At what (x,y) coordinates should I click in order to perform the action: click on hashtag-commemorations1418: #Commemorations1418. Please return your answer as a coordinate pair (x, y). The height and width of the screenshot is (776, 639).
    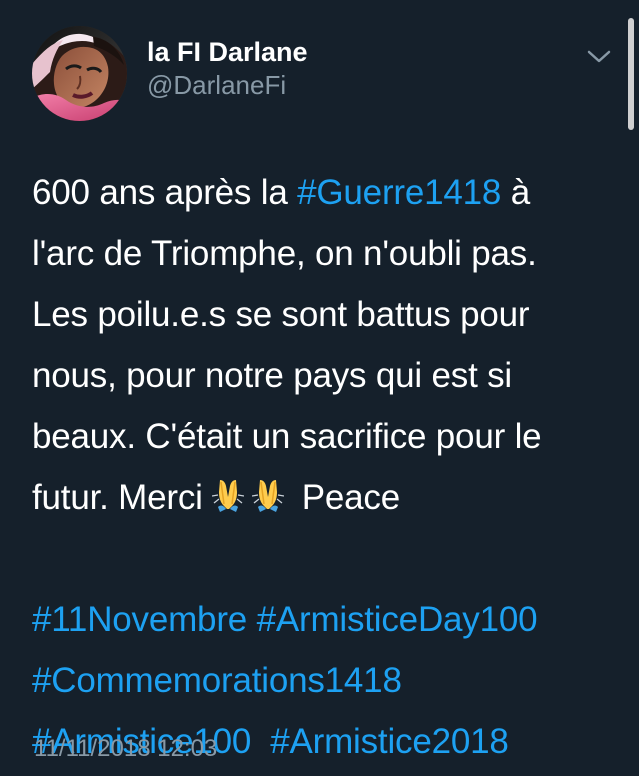
    Looking at the image, I should click on (217, 680).